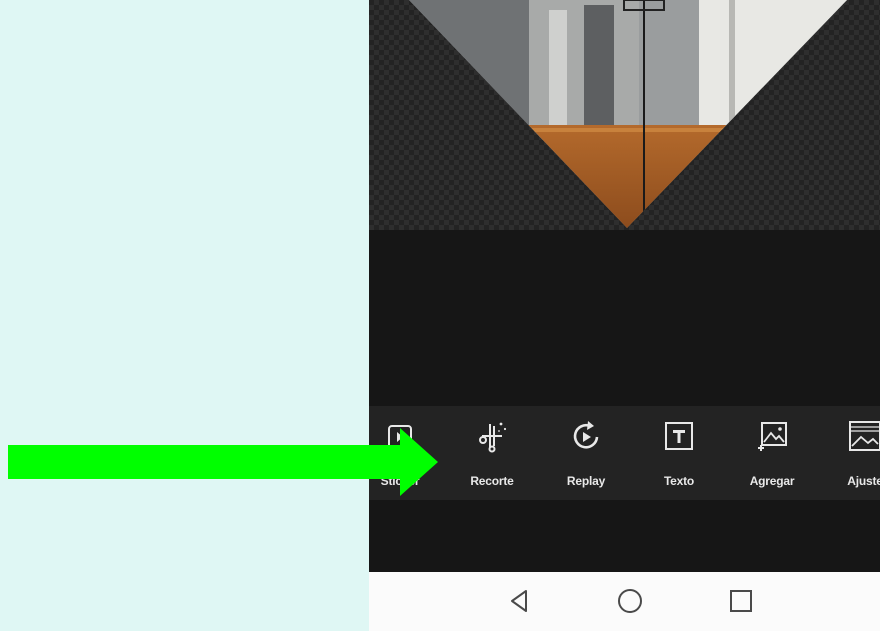 Image resolution: width=880 pixels, height=631 pixels. Describe the element at coordinates (679, 436) in the screenshot. I see `text-box-icon` at that location.